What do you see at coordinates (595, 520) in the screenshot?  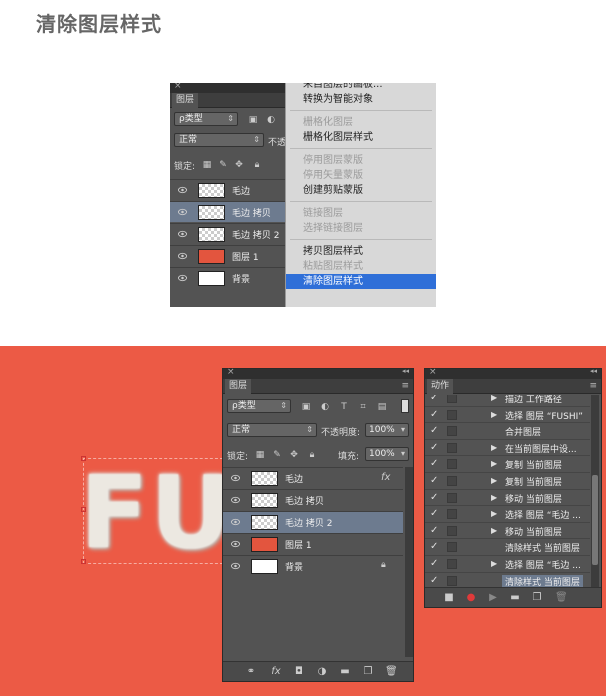 I see `scroll-thumb` at bounding box center [595, 520].